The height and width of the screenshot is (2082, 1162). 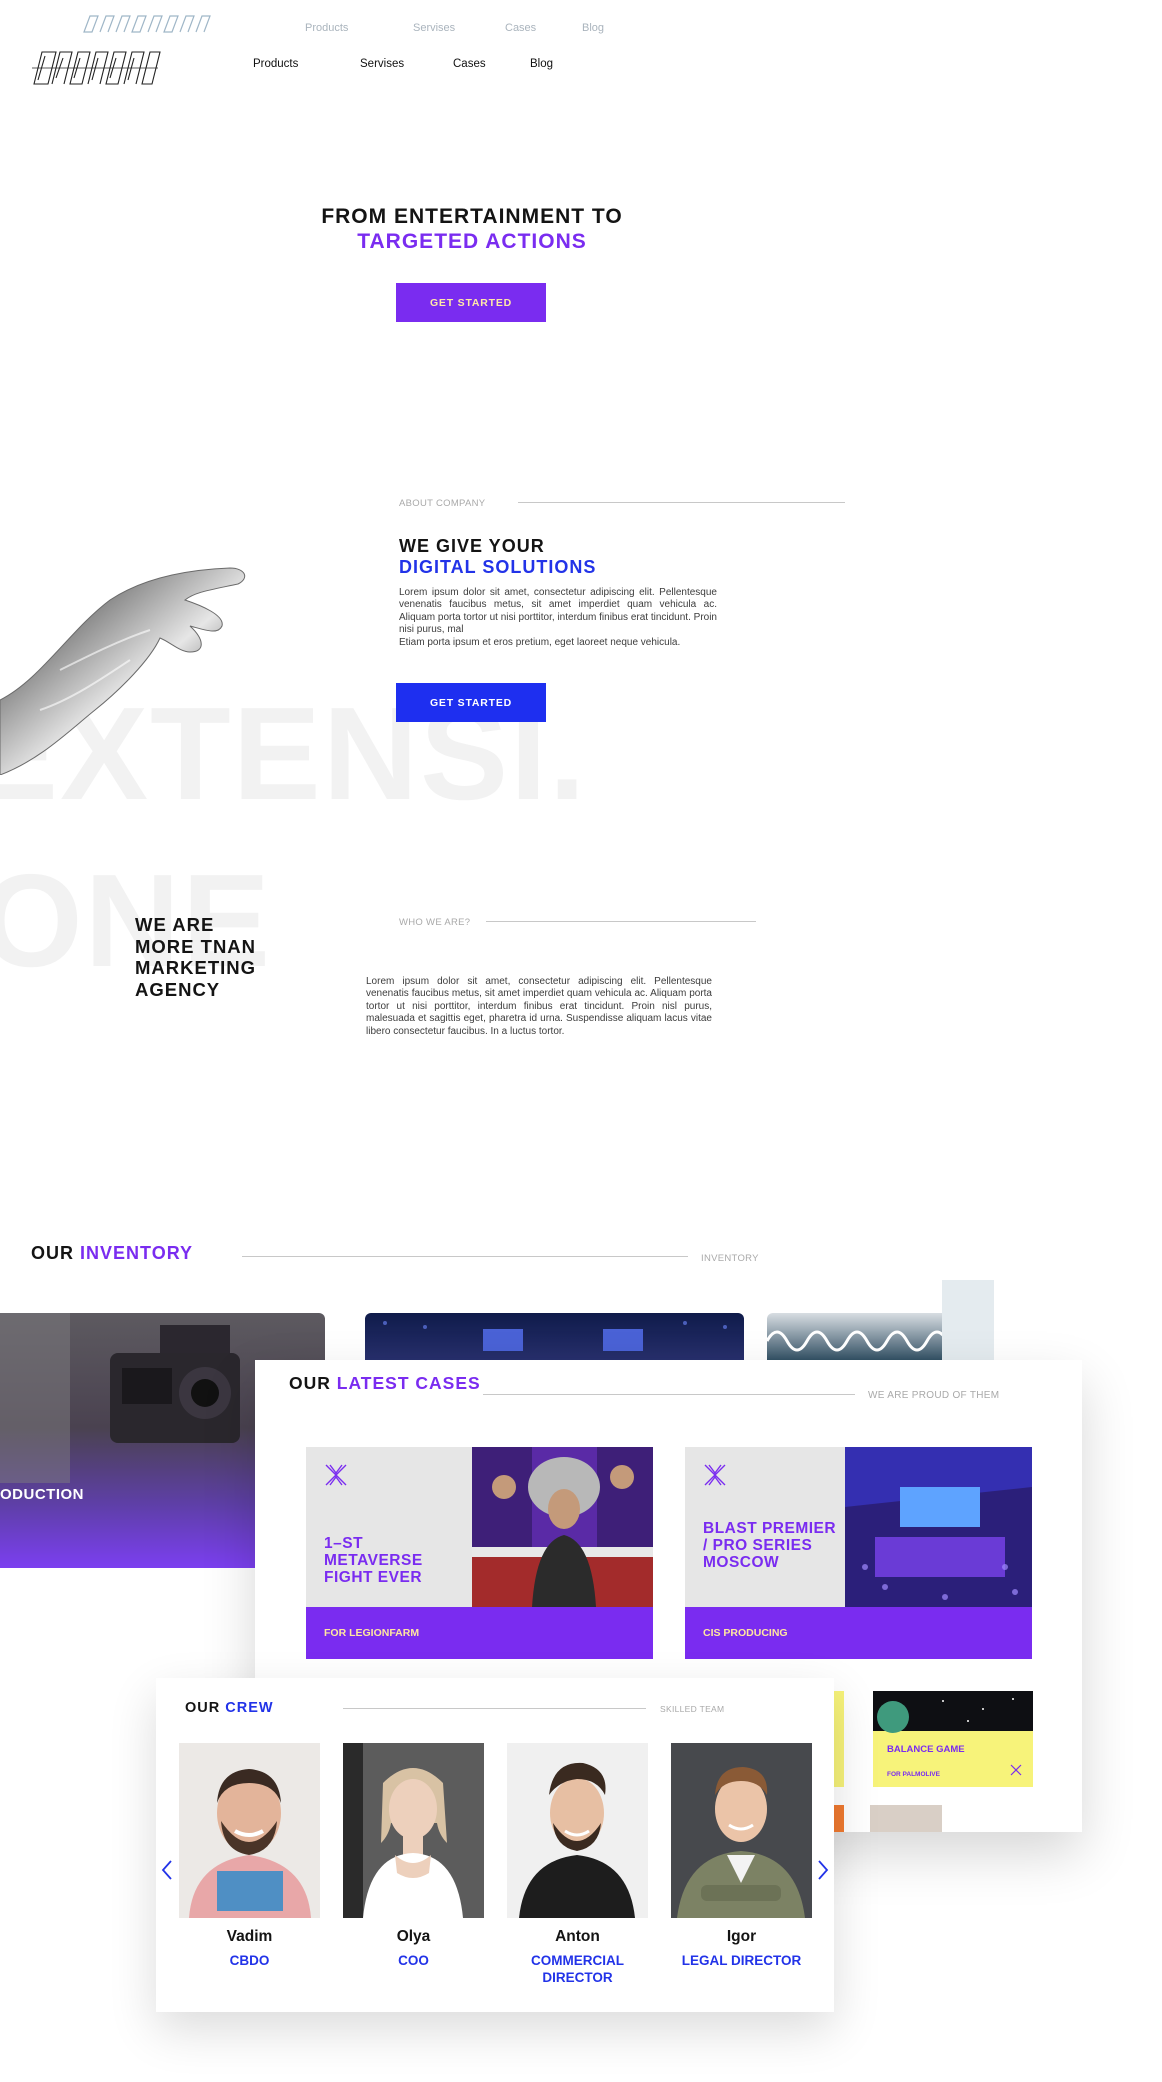 I want to click on nav-item-products: Products, so click(x=275, y=64).